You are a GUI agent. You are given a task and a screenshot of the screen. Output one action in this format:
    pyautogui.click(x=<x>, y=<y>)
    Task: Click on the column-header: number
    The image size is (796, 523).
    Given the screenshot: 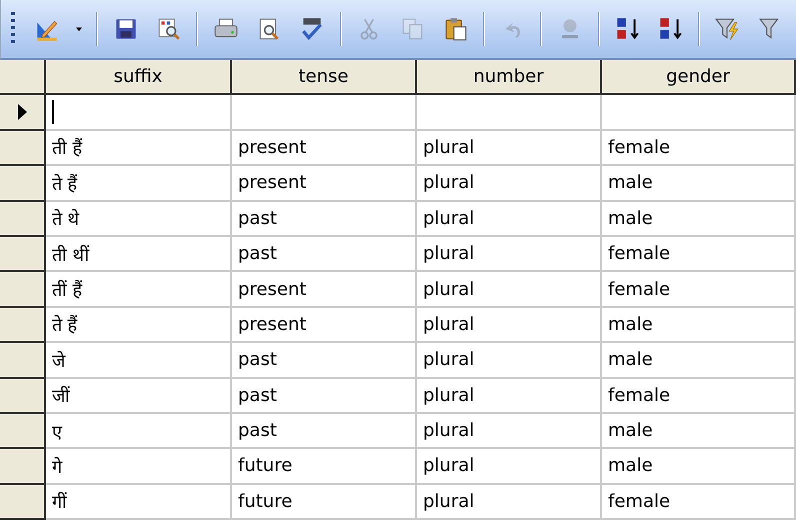 What is the action you would take?
    pyautogui.click(x=509, y=78)
    